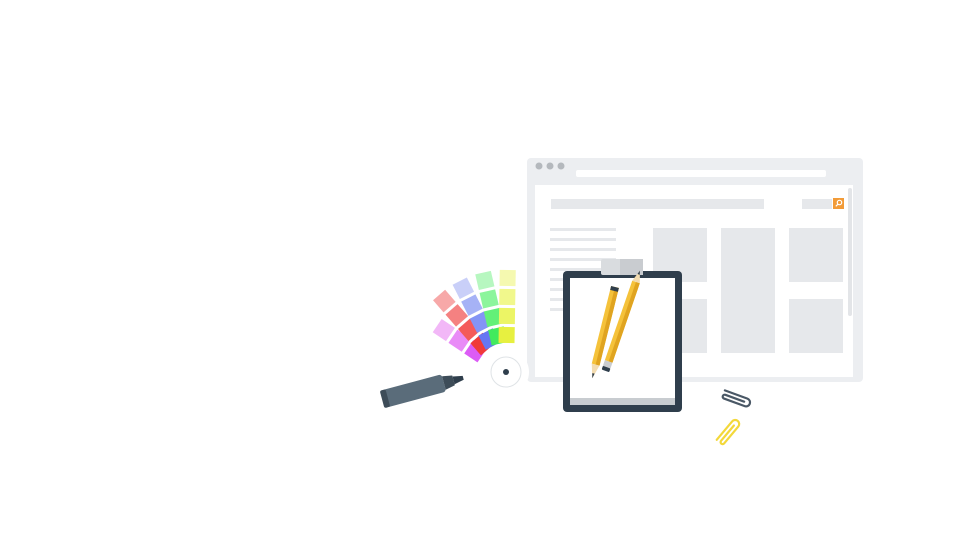 This screenshot has height=560, width=960. Describe the element at coordinates (817, 204) in the screenshot. I see `search-box` at that location.